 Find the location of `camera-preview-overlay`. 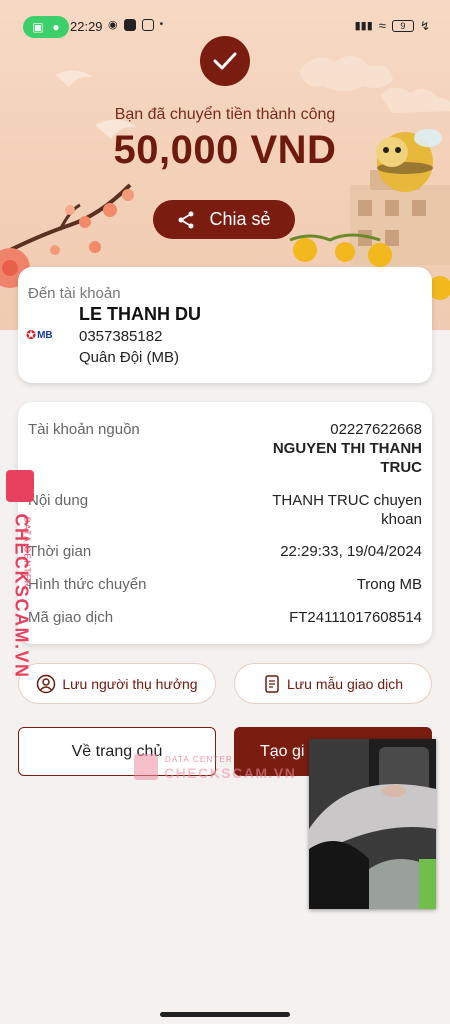

camera-preview-overlay is located at coordinates (372, 824).